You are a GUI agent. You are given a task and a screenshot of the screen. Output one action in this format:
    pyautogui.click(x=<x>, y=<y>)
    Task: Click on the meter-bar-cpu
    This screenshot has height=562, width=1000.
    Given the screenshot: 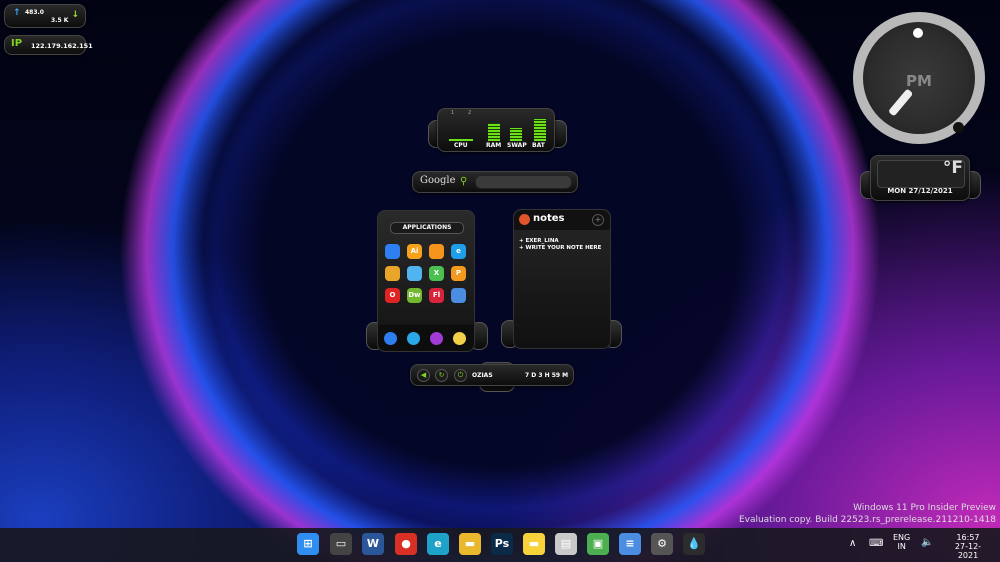 What is the action you would take?
    pyautogui.click(x=461, y=140)
    